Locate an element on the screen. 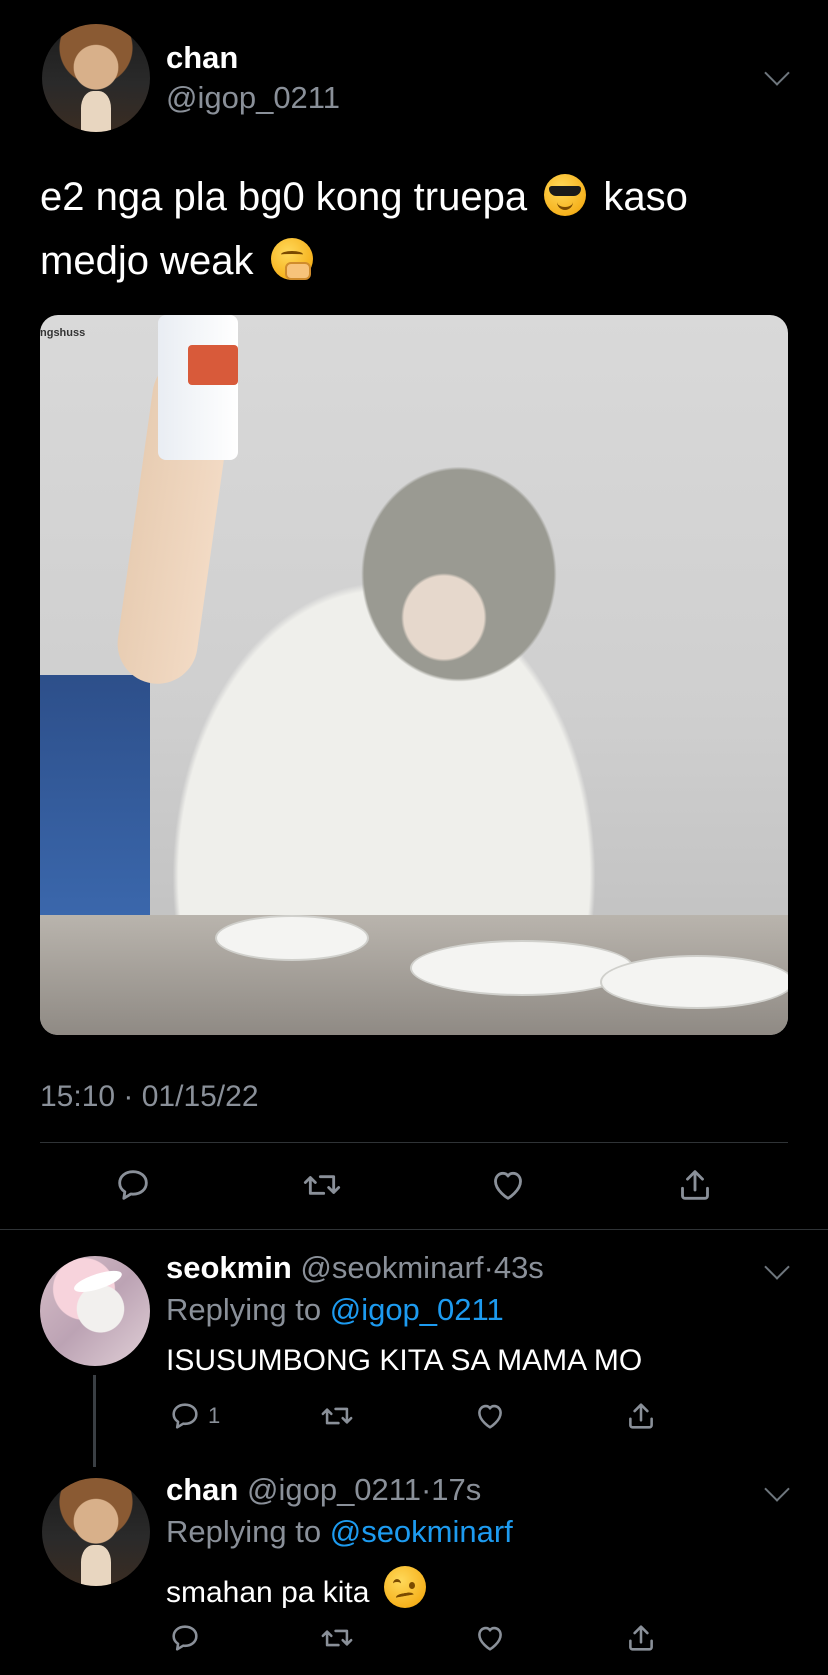  tweet-text-line1-end: kaso is located at coordinates (645, 197).